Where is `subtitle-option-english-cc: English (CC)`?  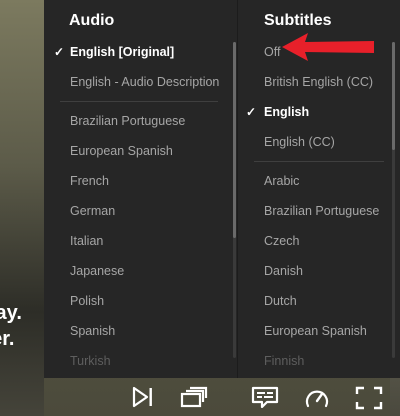
subtitle-option-english-cc: English (CC) is located at coordinates (315, 142).